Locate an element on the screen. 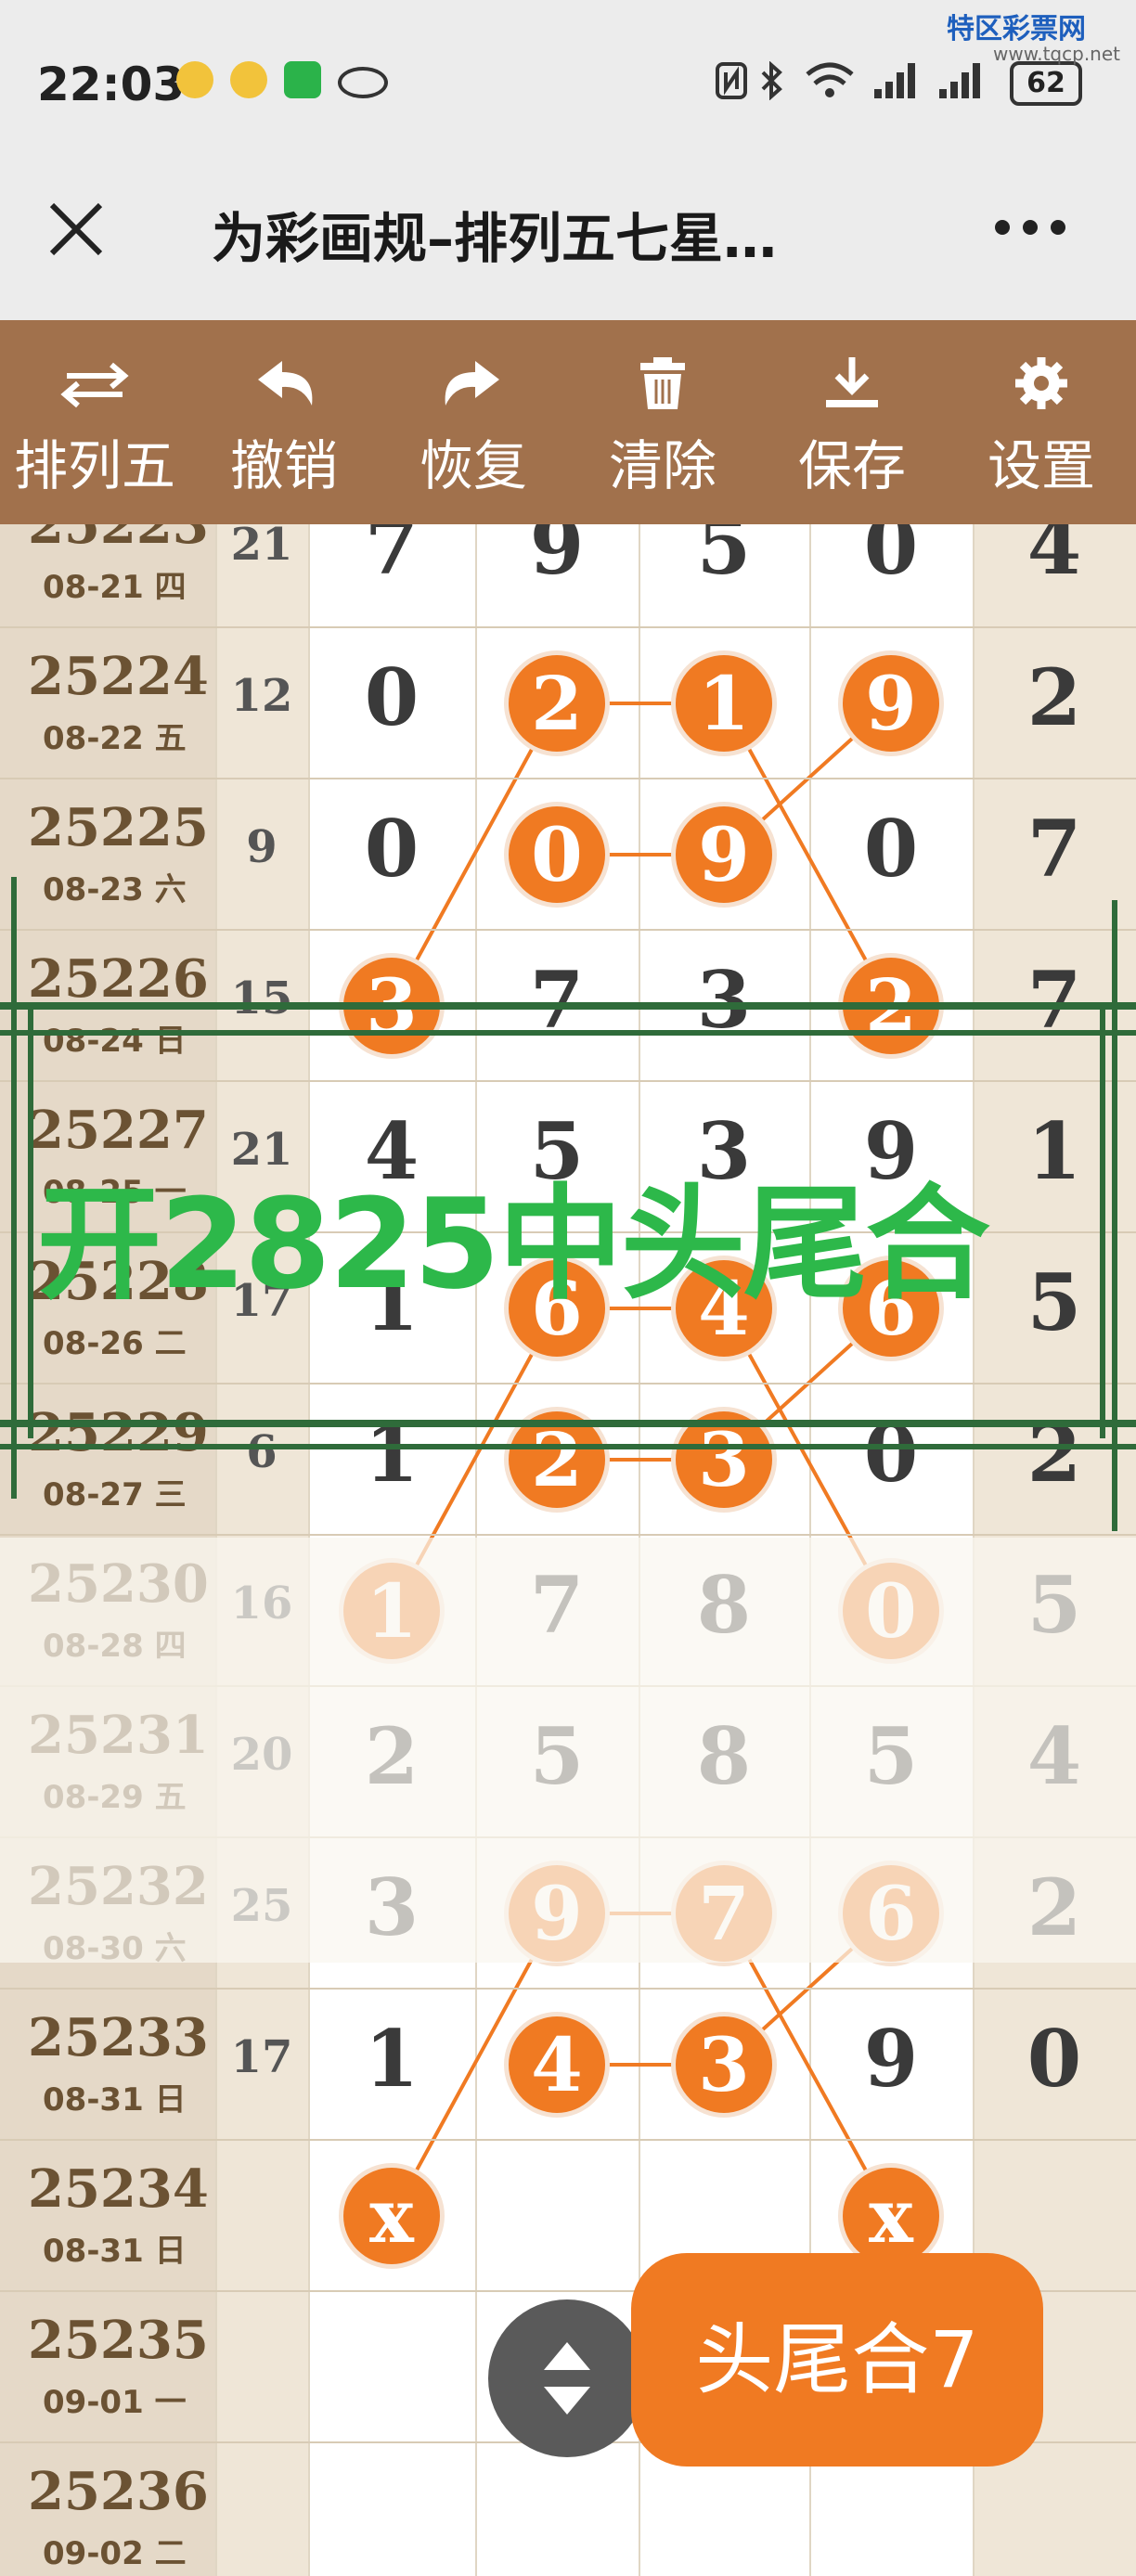 The image size is (1136, 2576). bluetooth-icon is located at coordinates (771, 81).